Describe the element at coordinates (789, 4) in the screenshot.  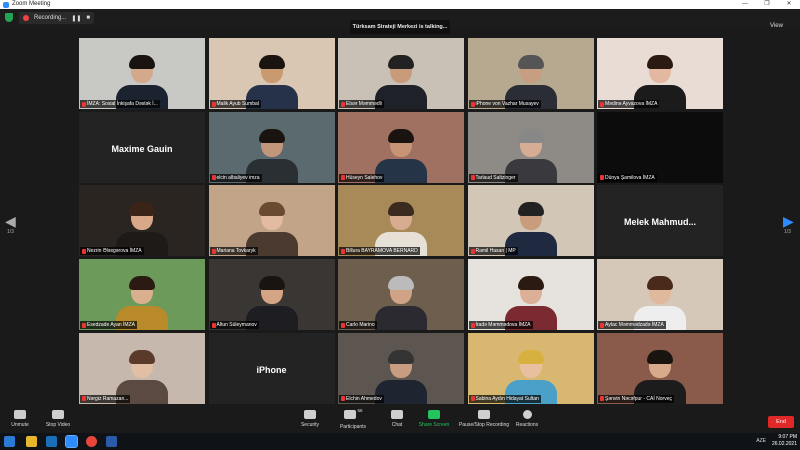
I see `close-button: ✕` at that location.